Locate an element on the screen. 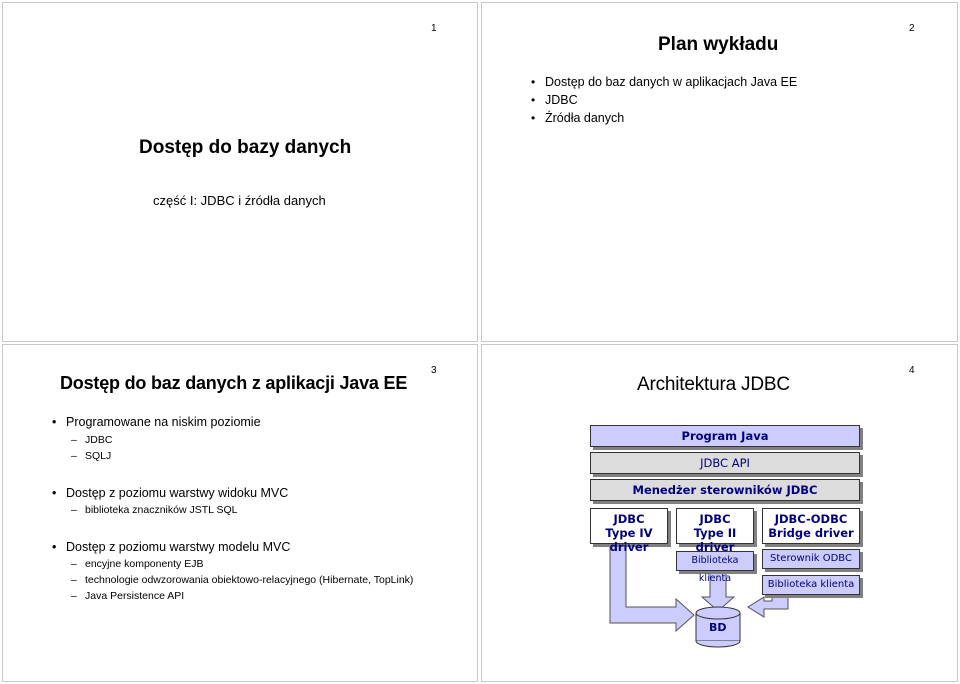  program-java-box: Program Java is located at coordinates (725, 436).